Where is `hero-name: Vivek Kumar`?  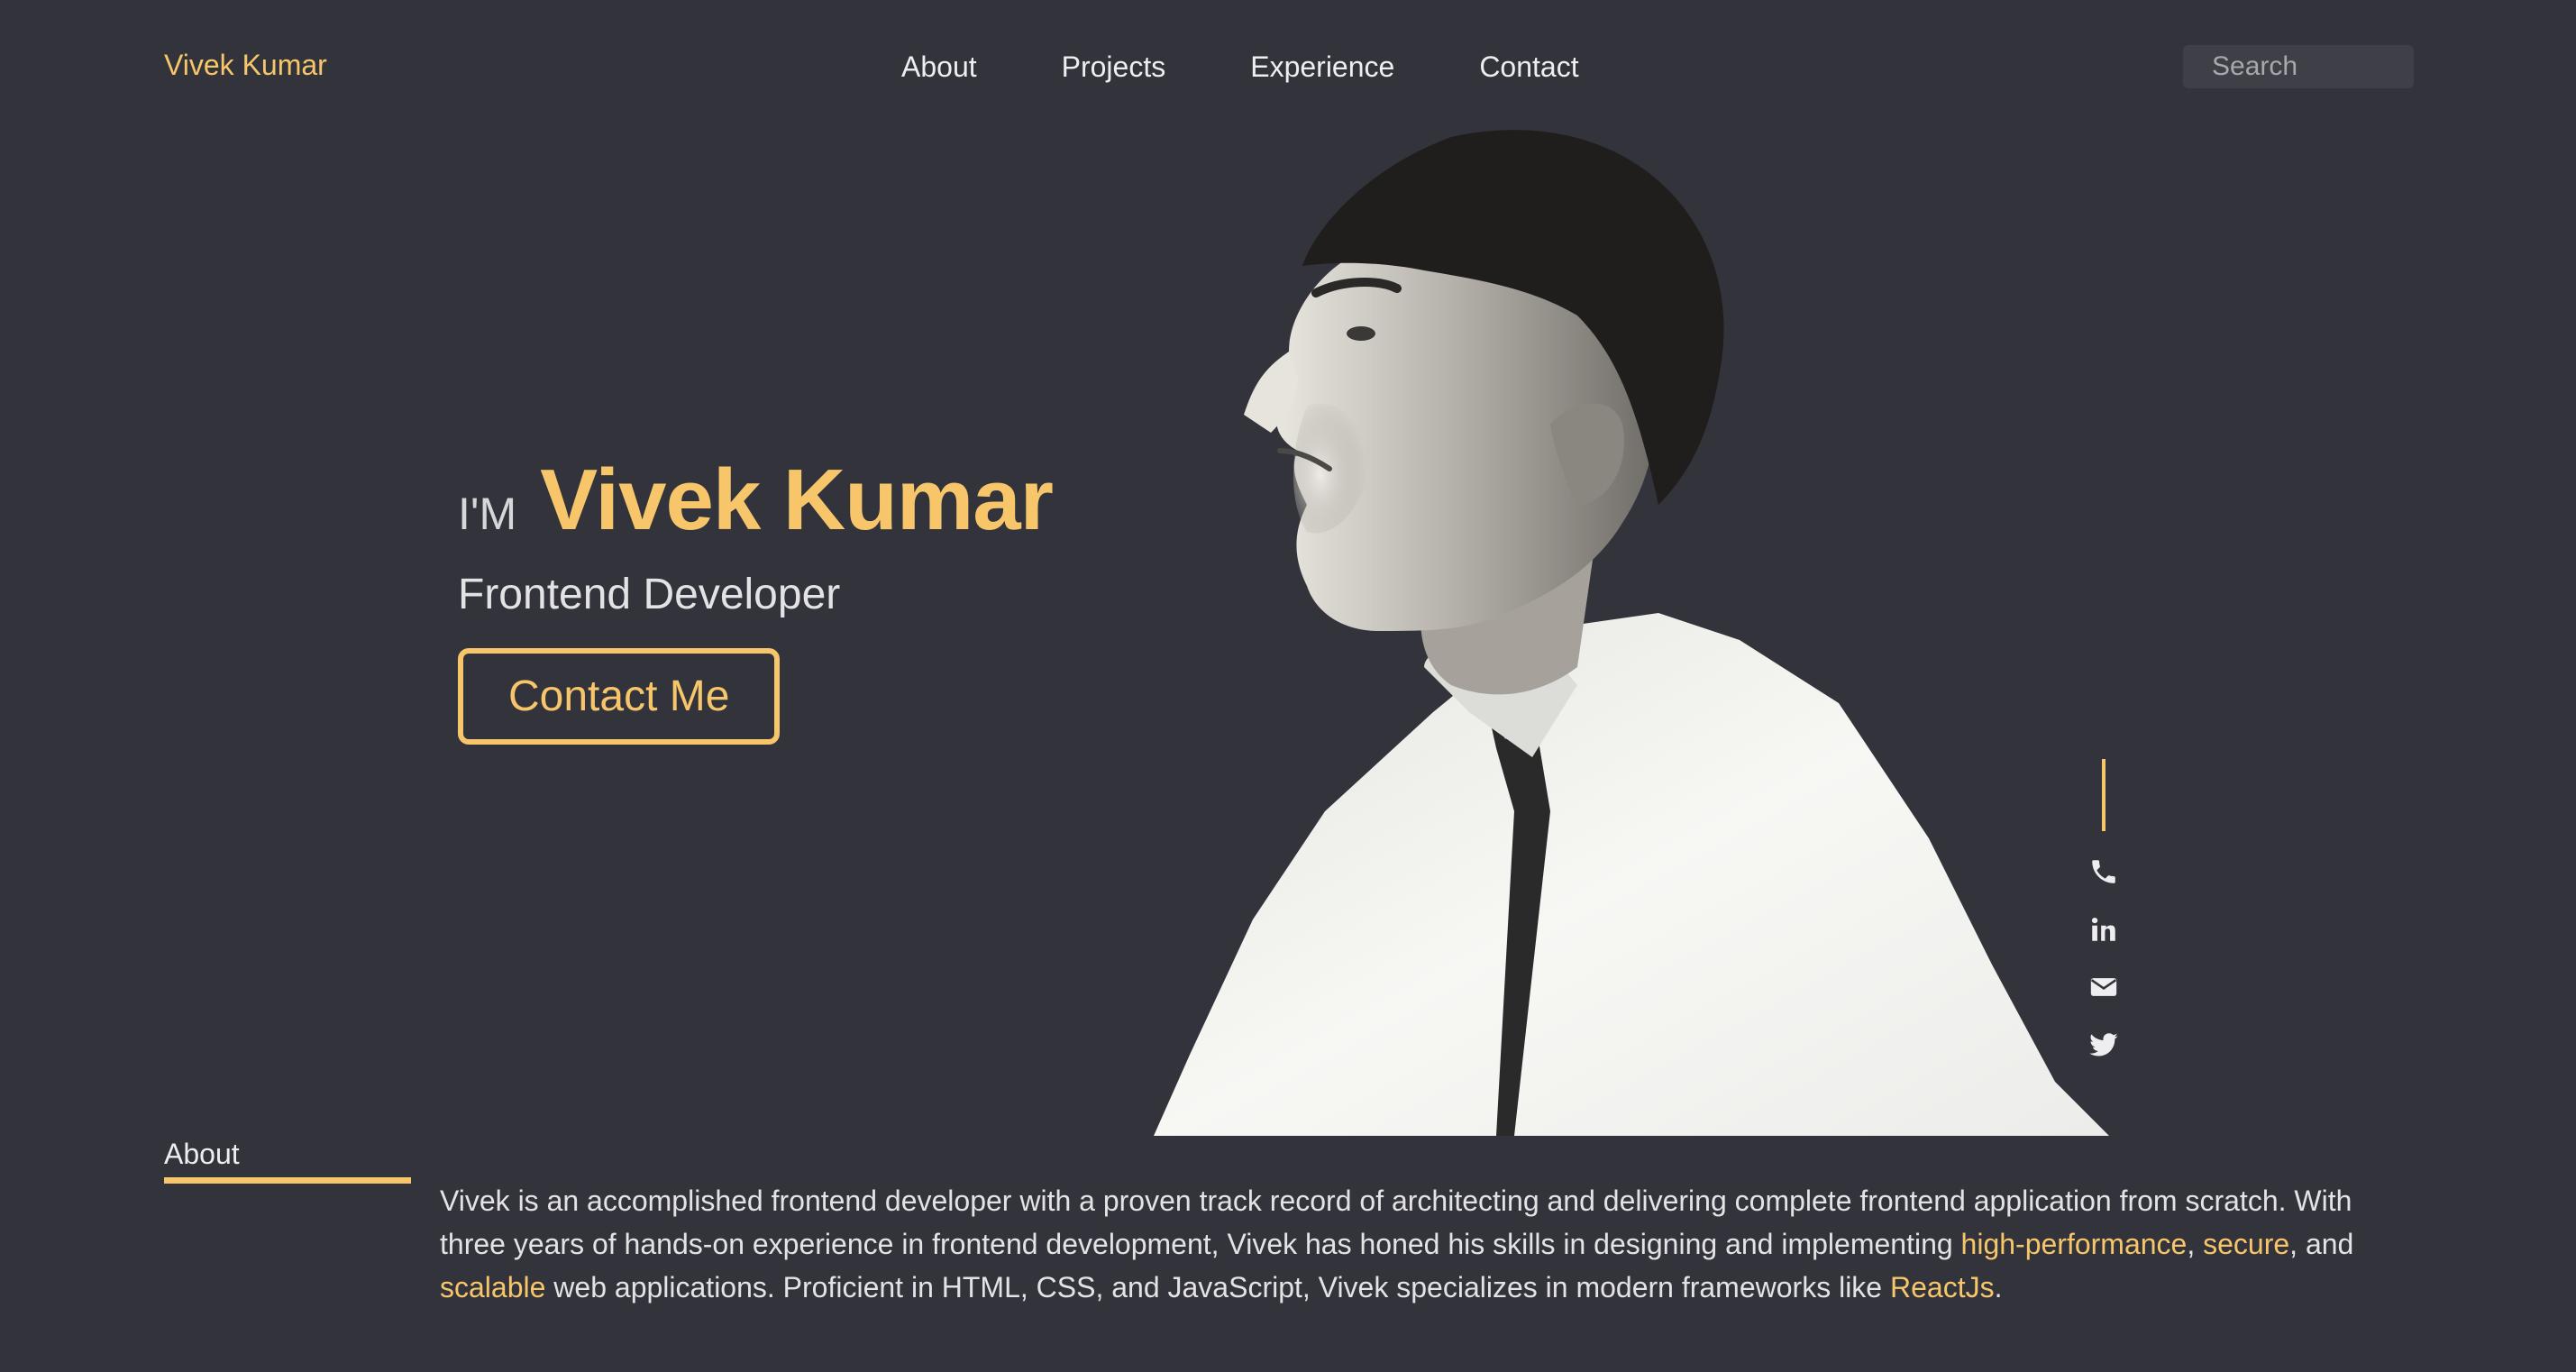 hero-name: Vivek Kumar is located at coordinates (797, 500).